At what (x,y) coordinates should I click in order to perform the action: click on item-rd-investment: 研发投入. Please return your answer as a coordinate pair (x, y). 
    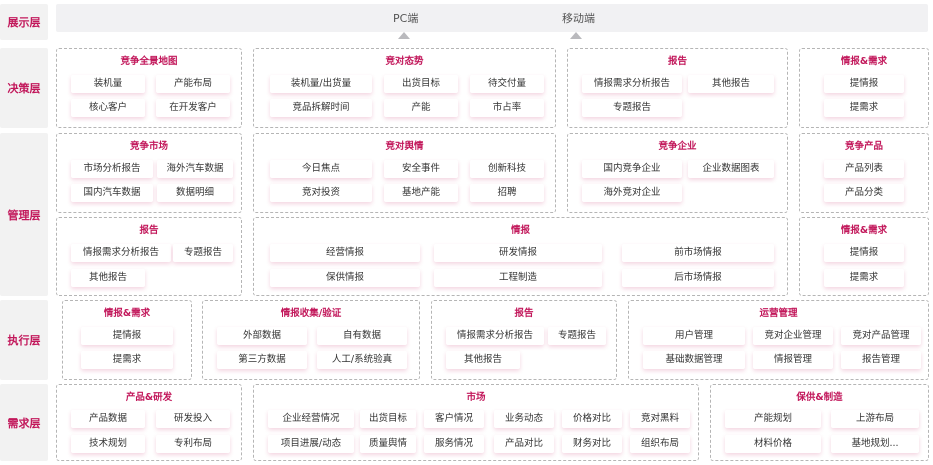
    Looking at the image, I should click on (193, 419).